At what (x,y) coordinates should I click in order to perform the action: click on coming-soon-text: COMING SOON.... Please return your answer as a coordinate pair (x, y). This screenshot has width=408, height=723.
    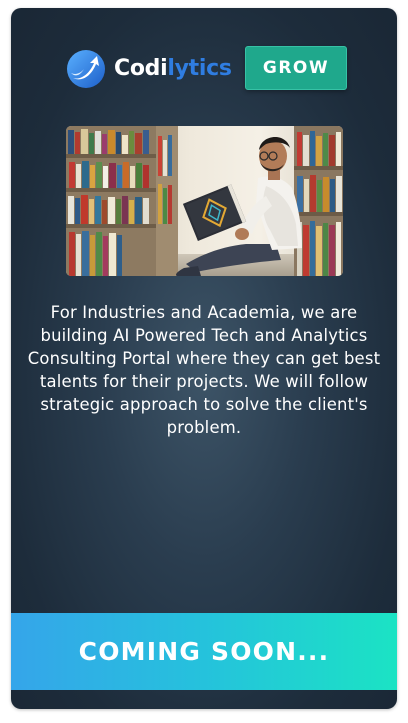
    Looking at the image, I should click on (204, 651).